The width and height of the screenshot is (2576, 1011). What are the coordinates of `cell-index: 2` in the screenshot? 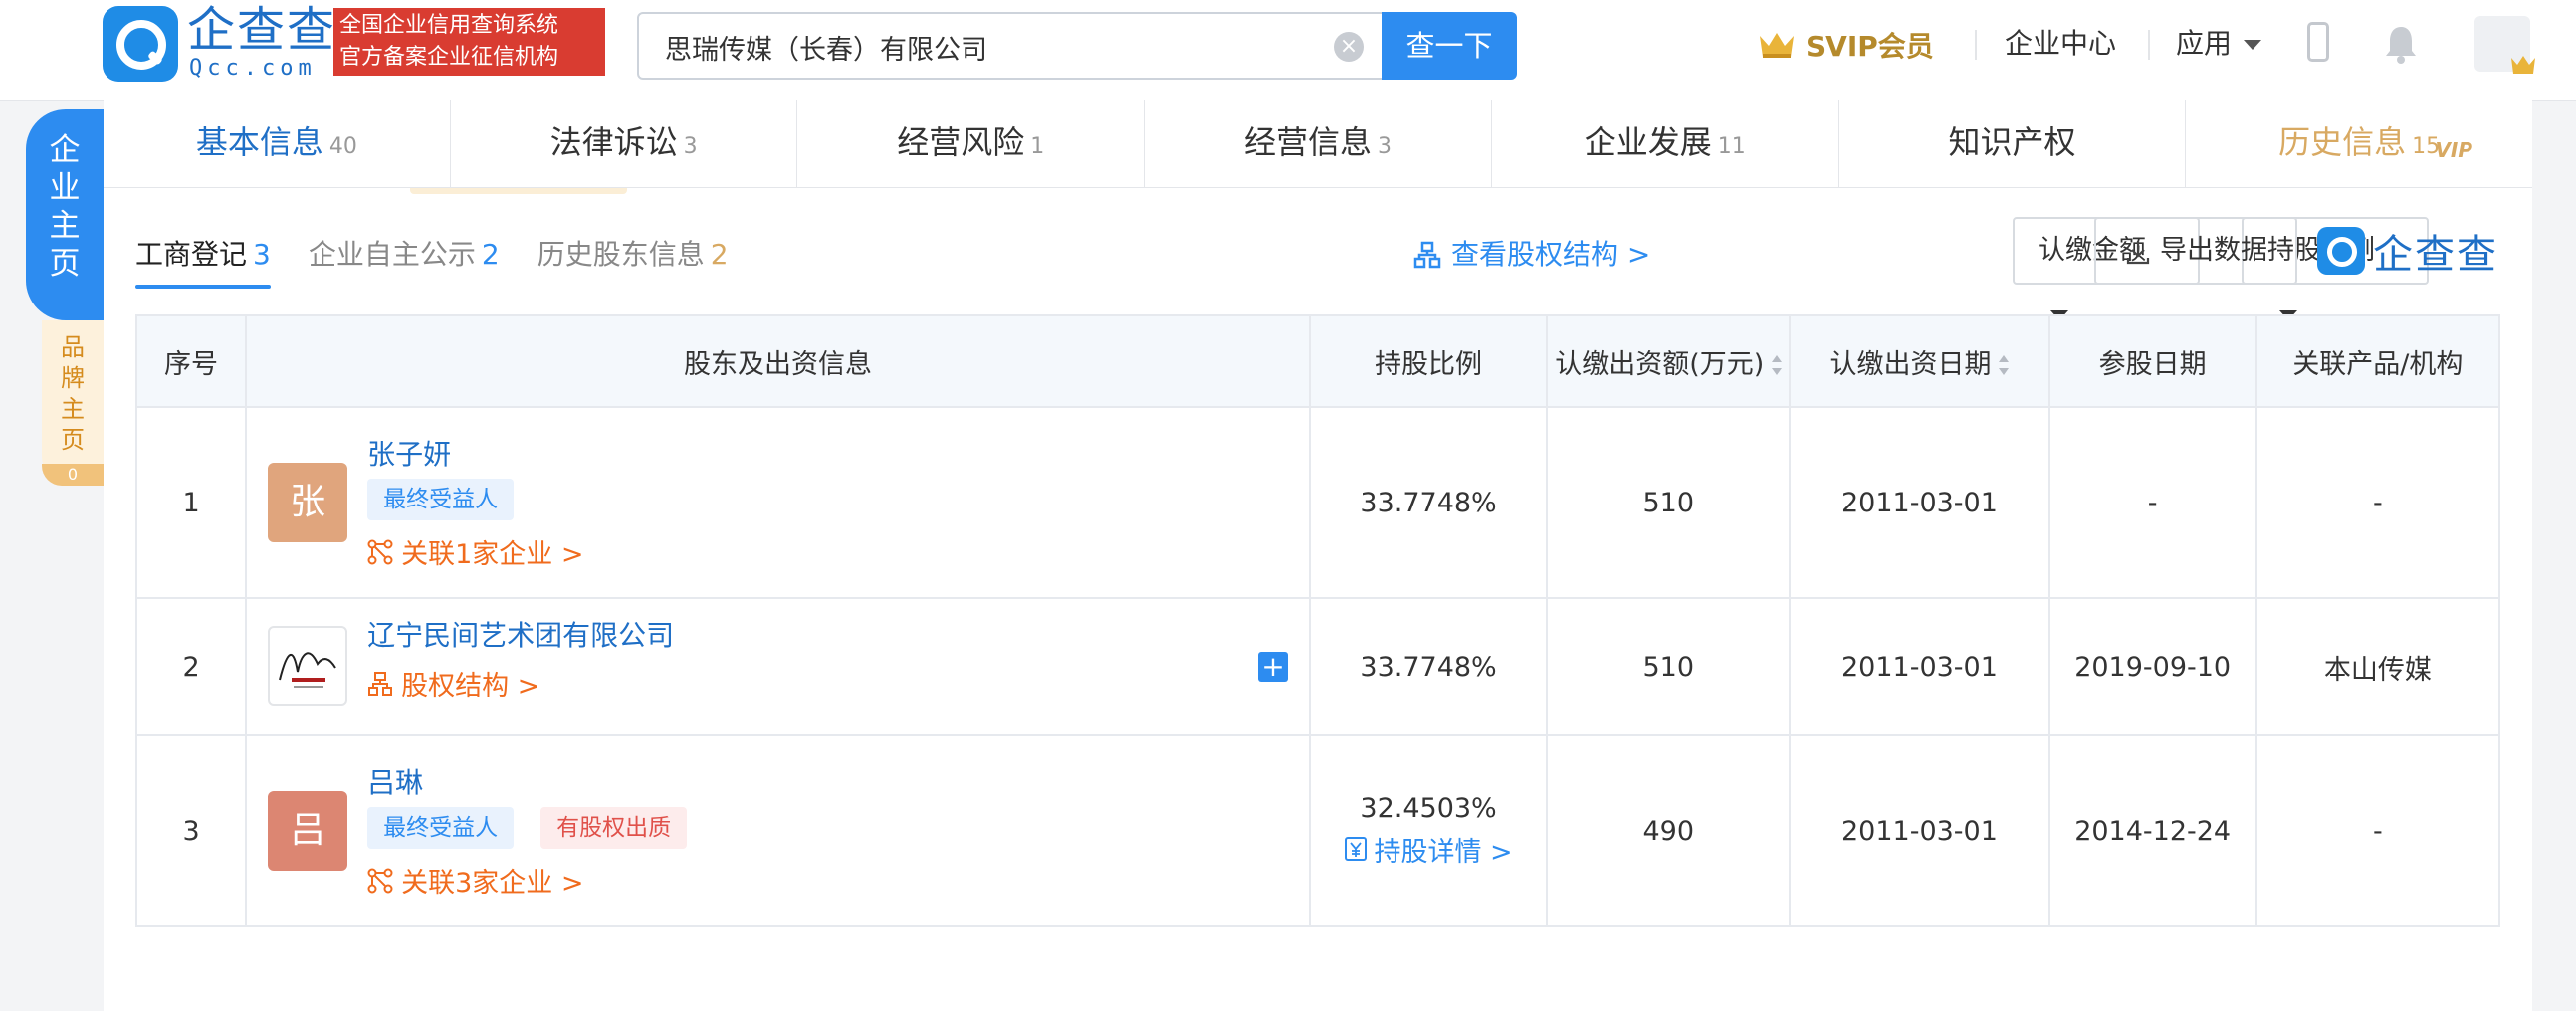 It's located at (191, 666).